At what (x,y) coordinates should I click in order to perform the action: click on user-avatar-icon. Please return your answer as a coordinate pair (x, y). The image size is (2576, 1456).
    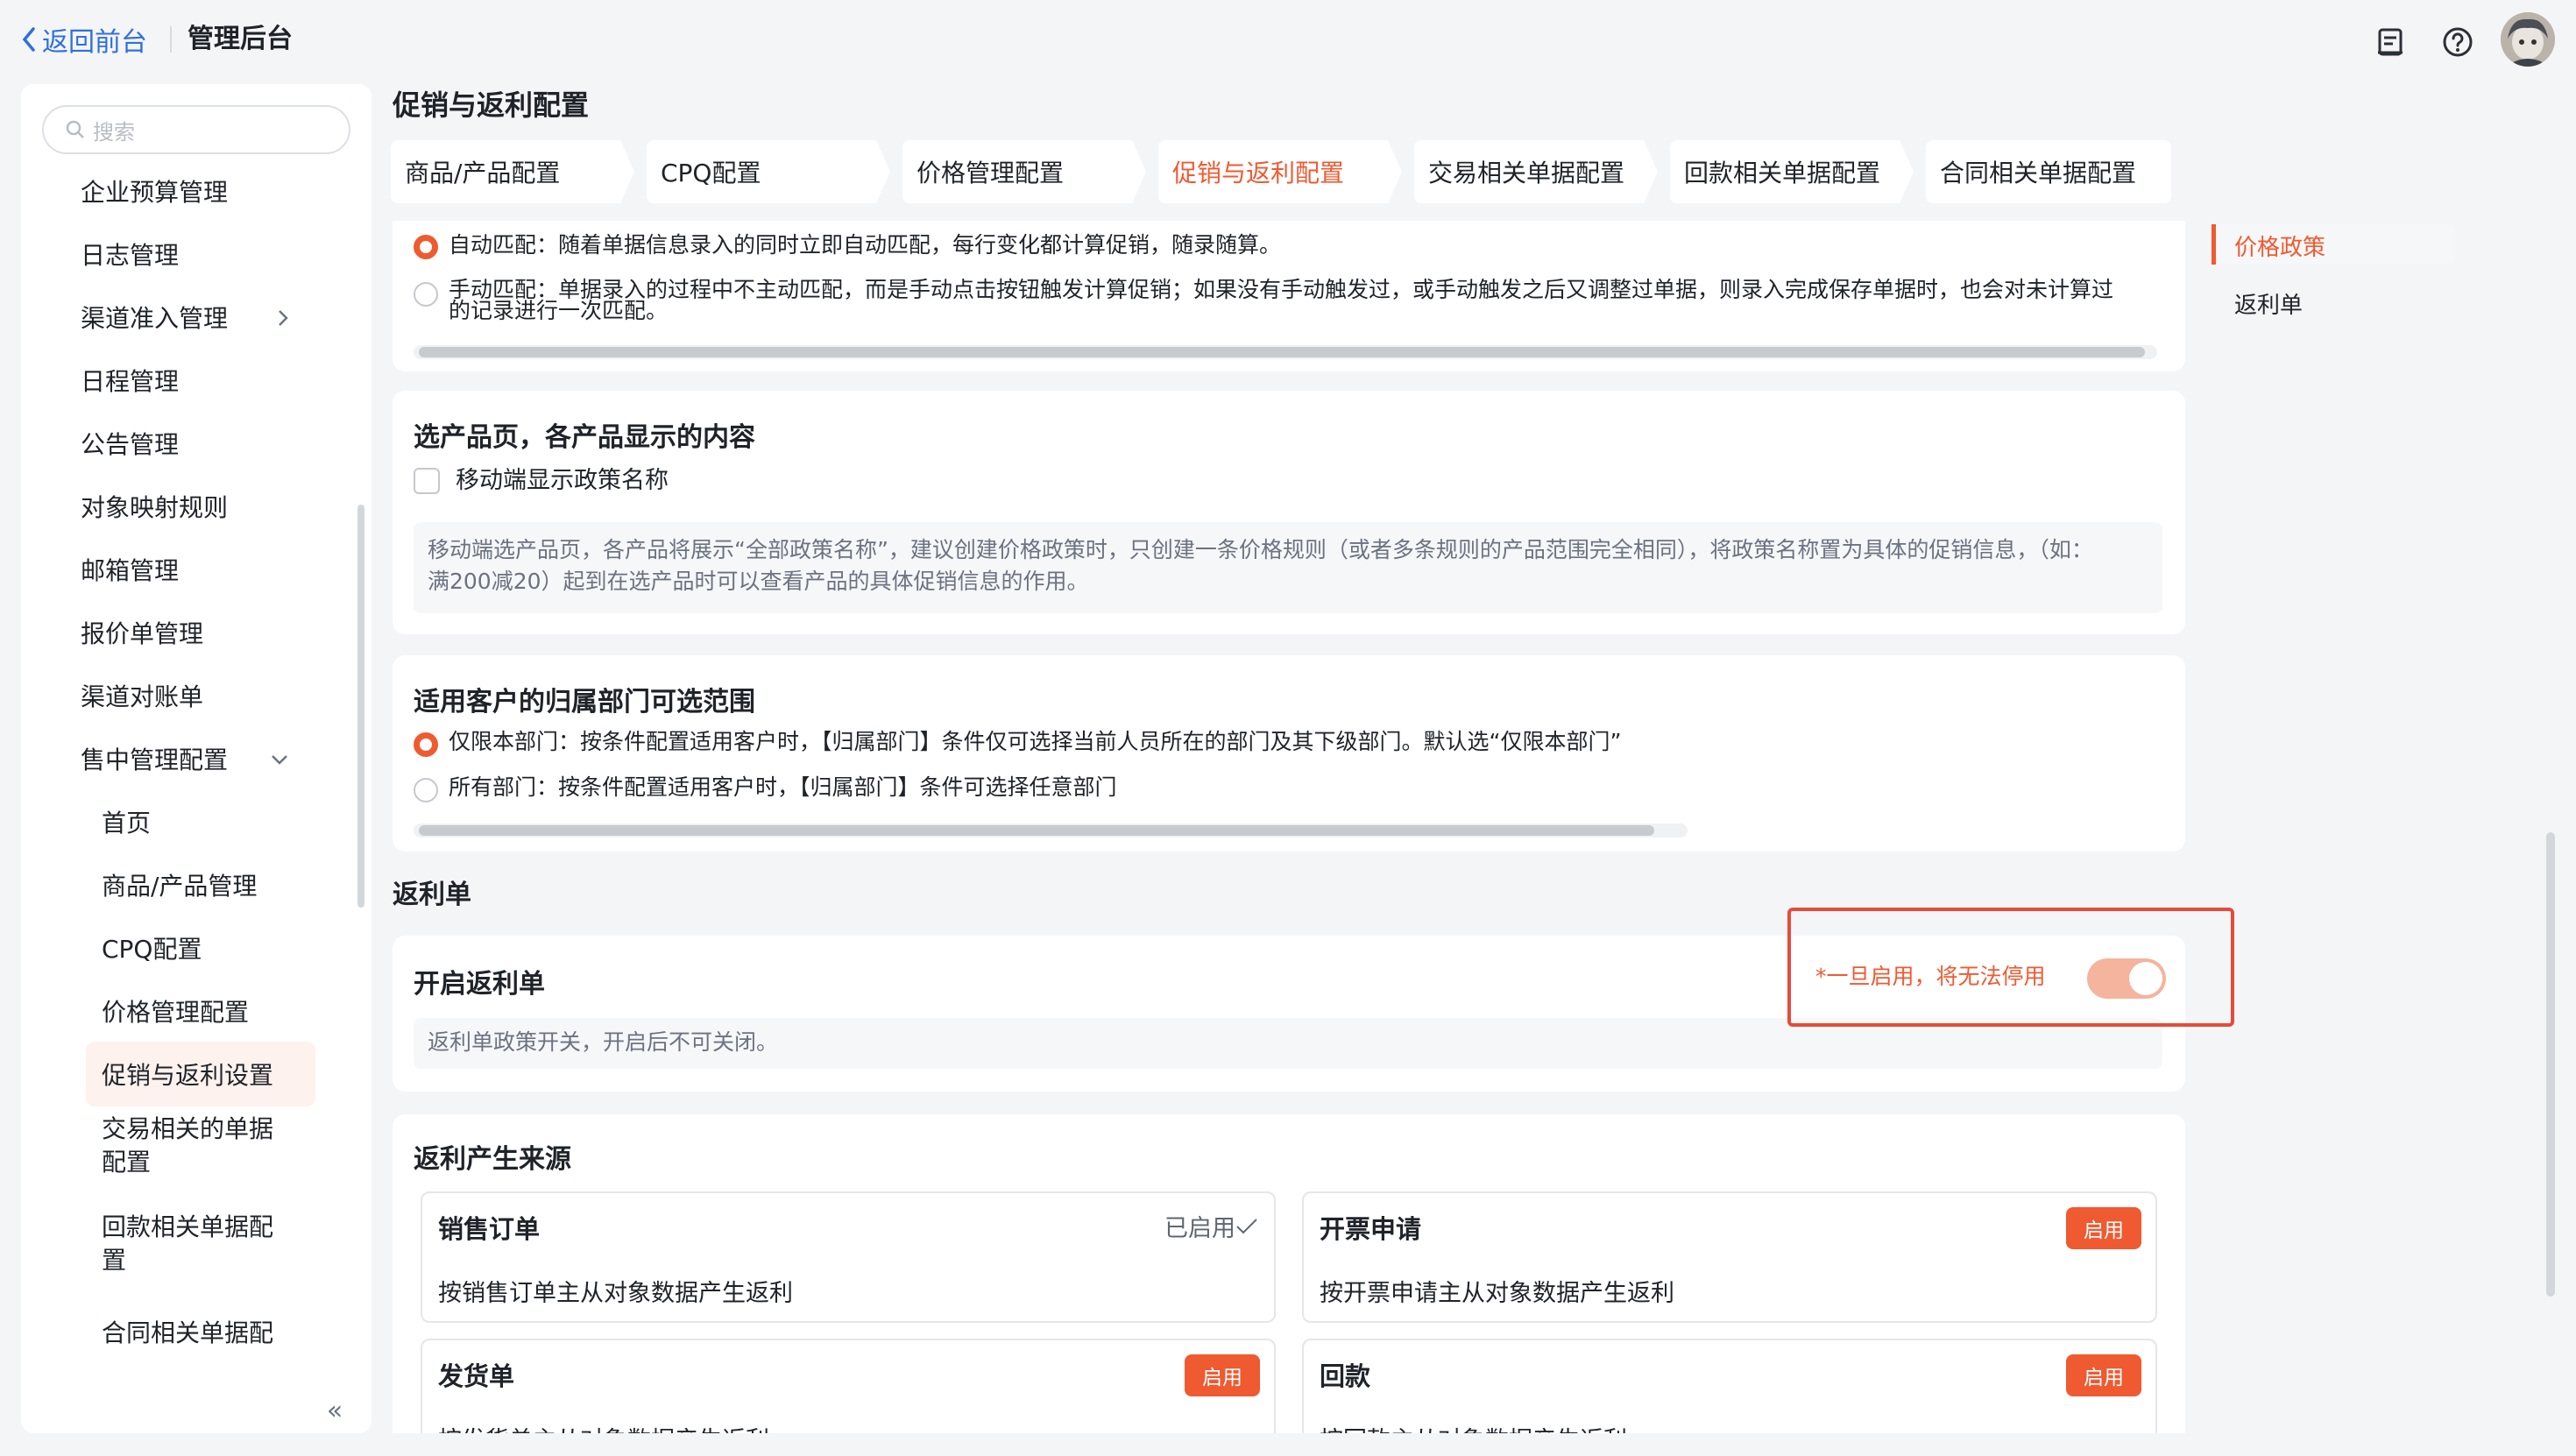
    Looking at the image, I should click on (2528, 39).